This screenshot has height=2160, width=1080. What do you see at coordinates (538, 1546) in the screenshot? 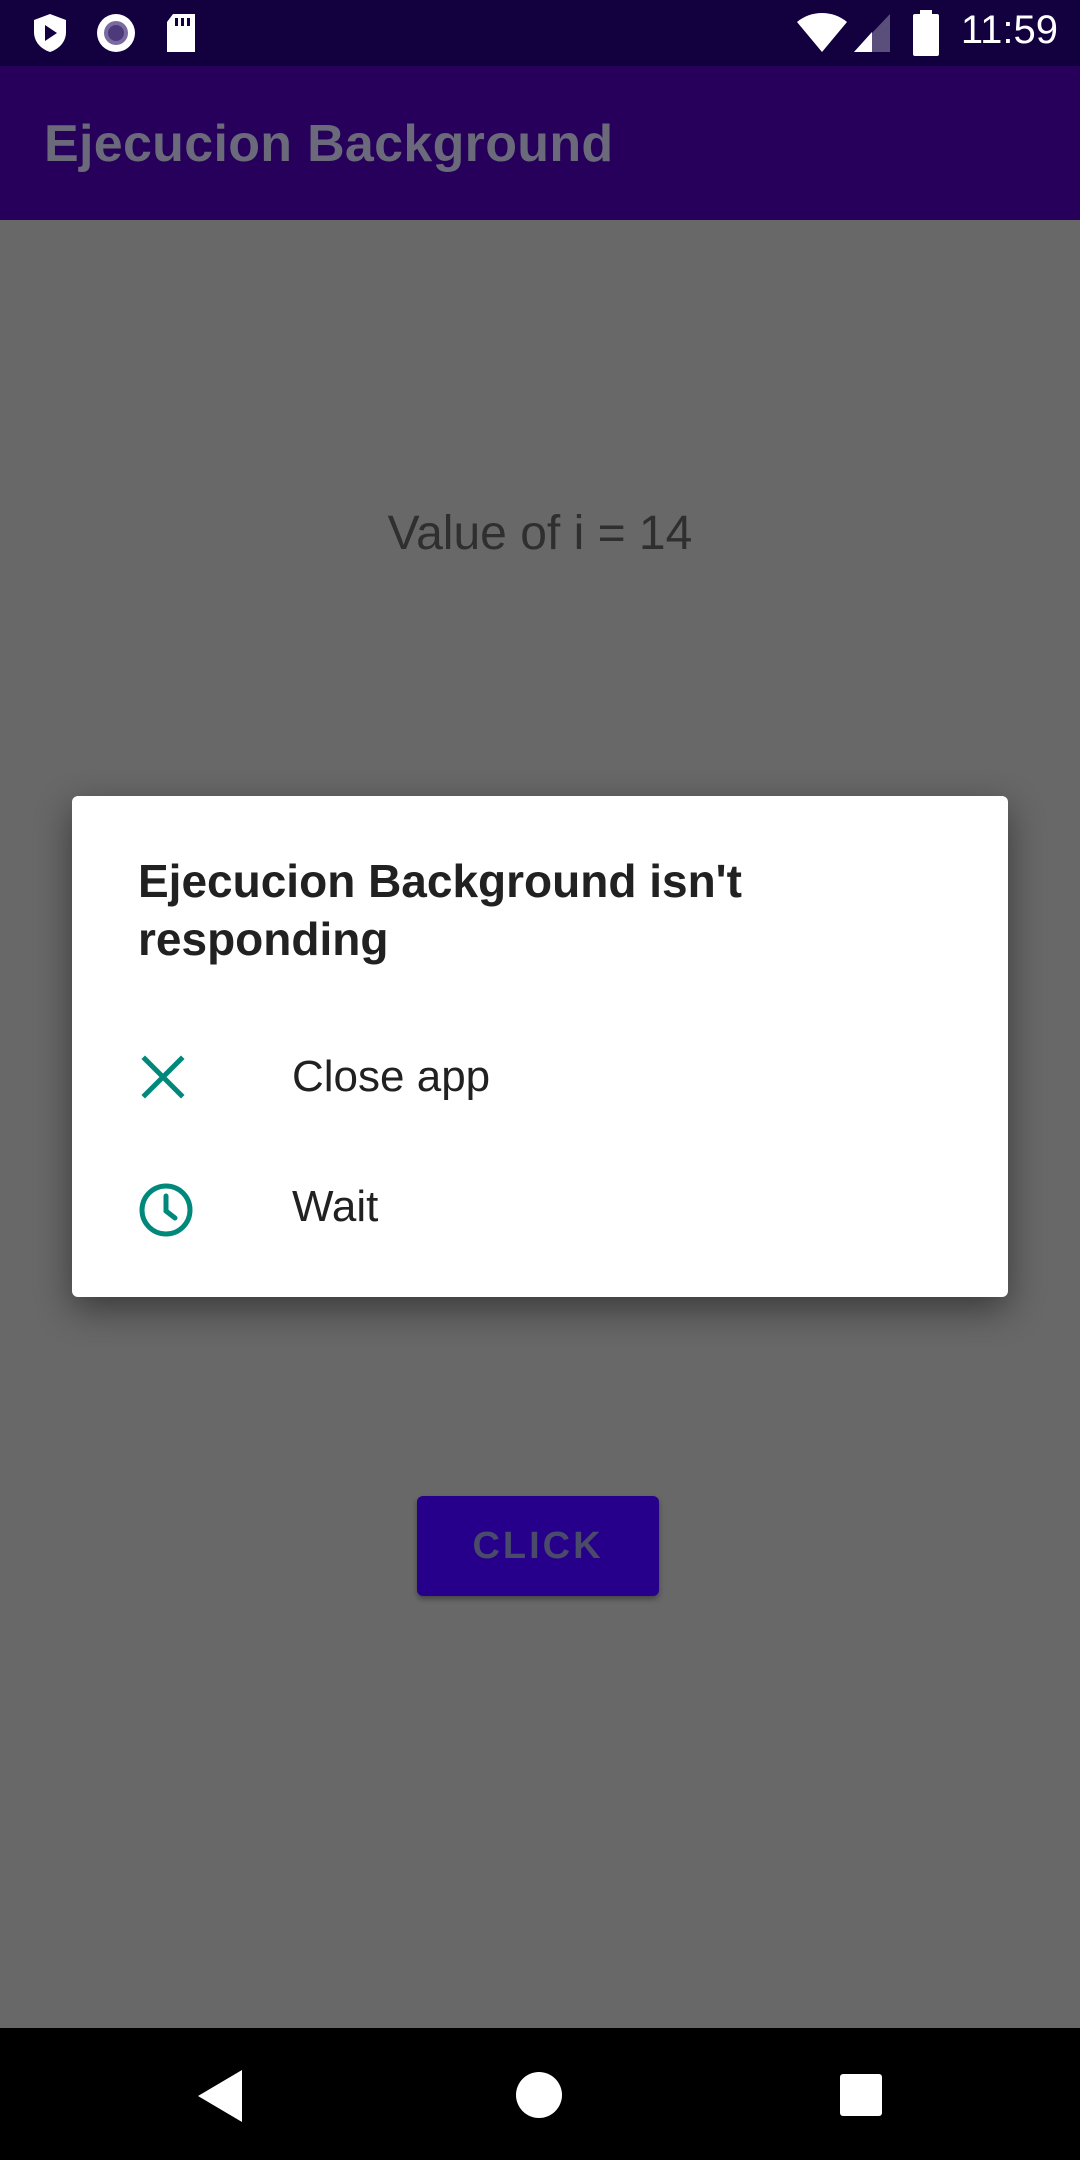
I see `click-button: CLICK` at bounding box center [538, 1546].